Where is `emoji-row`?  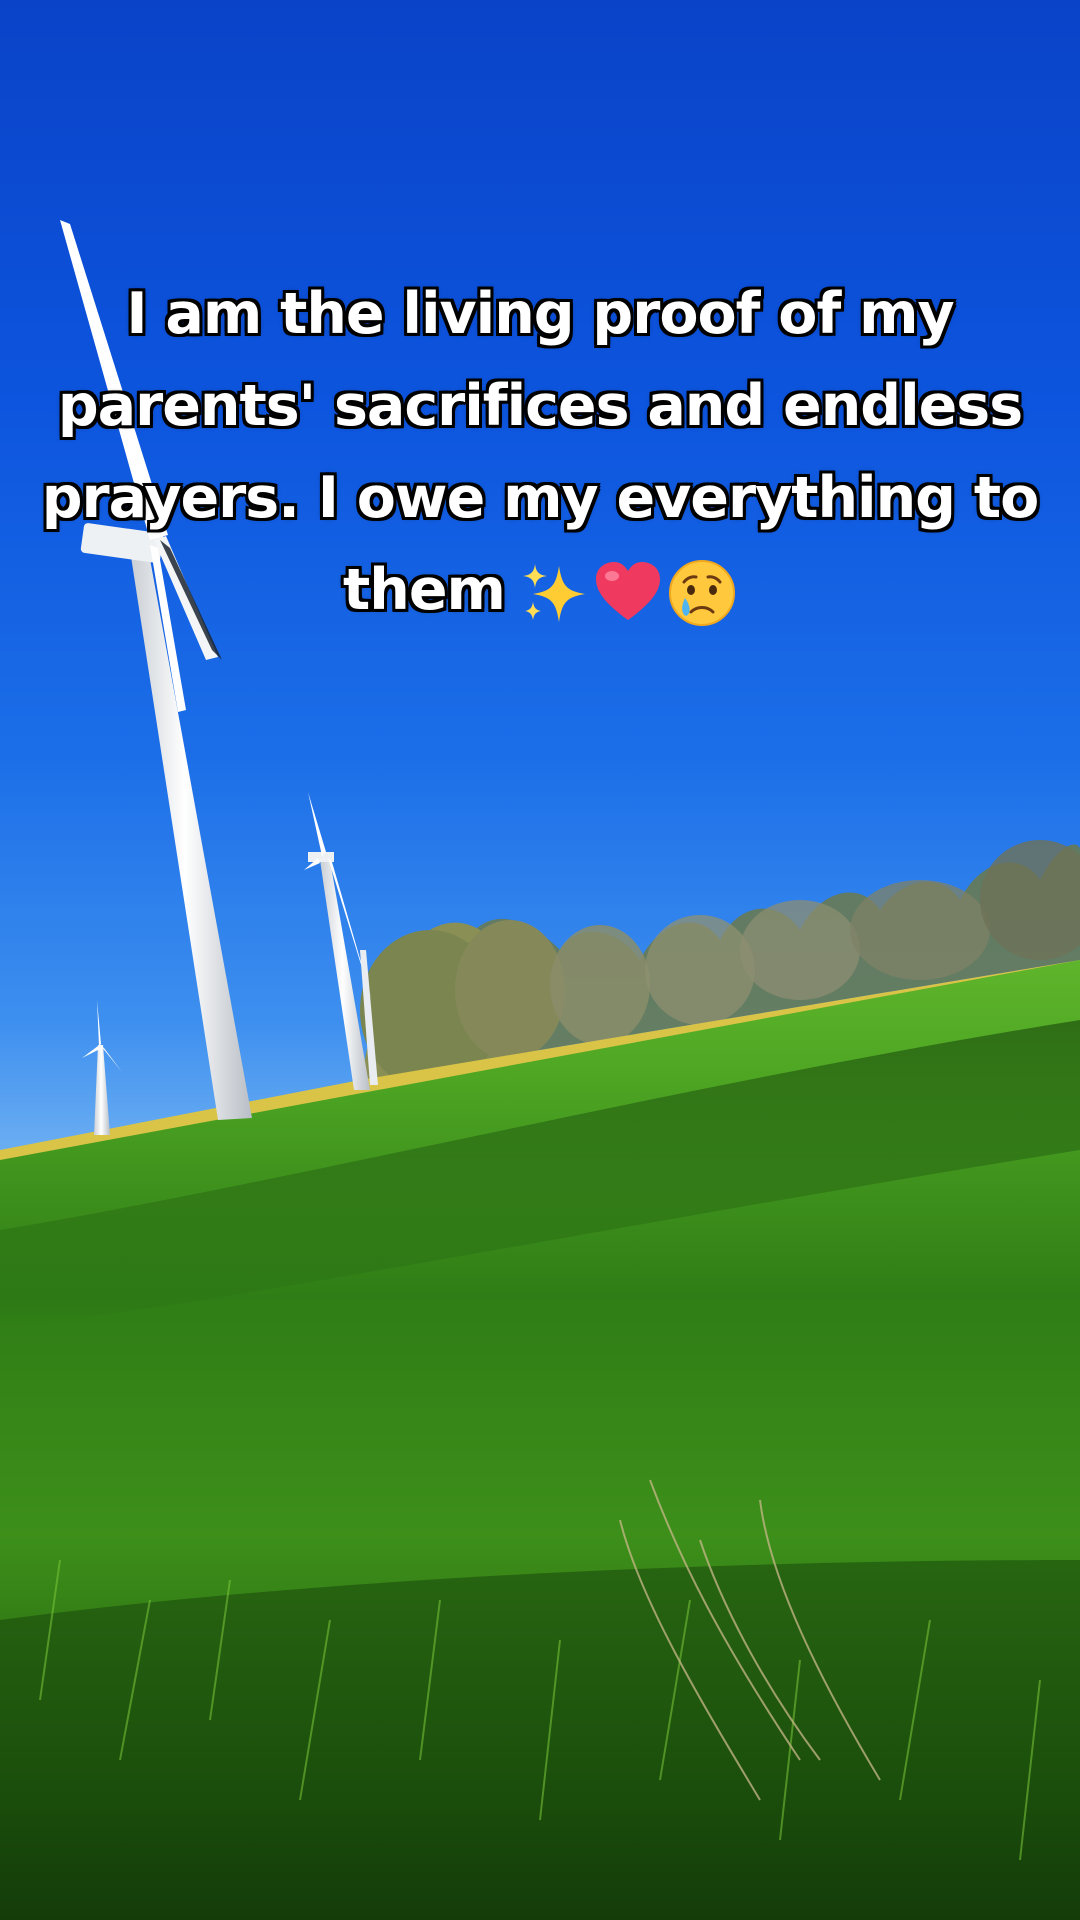 emoji-row is located at coordinates (628, 593).